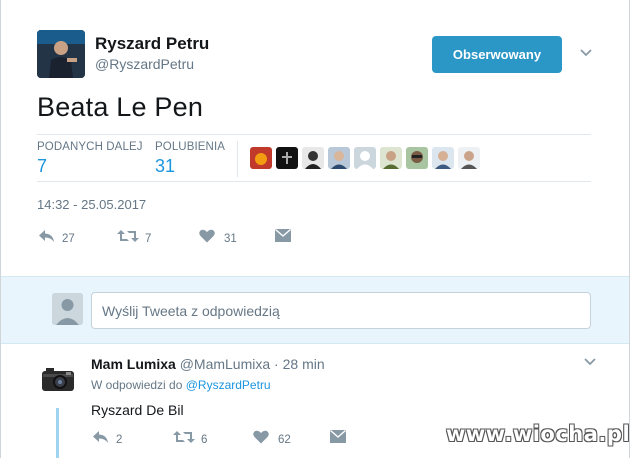 The width and height of the screenshot is (630, 458). I want to click on like-action: 31, so click(218, 238).